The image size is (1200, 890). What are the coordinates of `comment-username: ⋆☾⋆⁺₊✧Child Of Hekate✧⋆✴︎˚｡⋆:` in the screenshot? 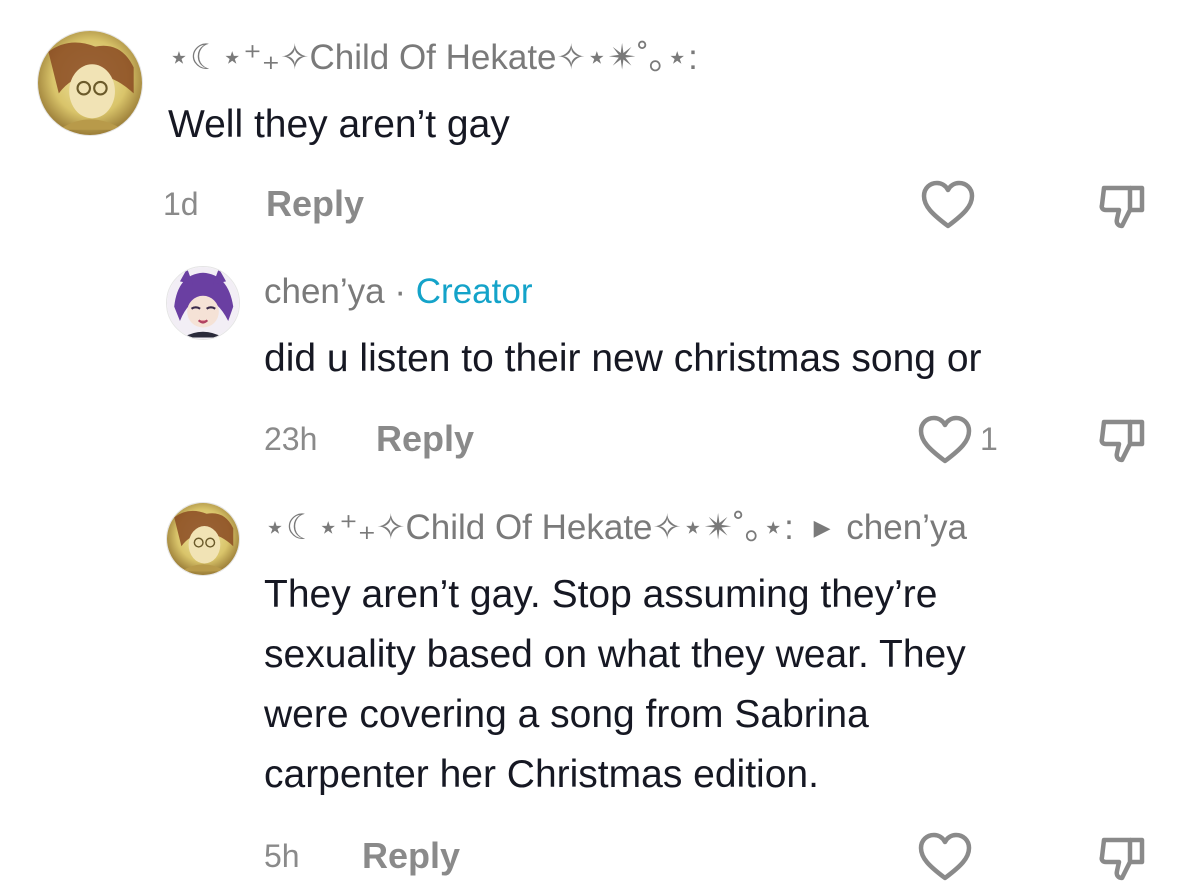 It's located at (433, 58).